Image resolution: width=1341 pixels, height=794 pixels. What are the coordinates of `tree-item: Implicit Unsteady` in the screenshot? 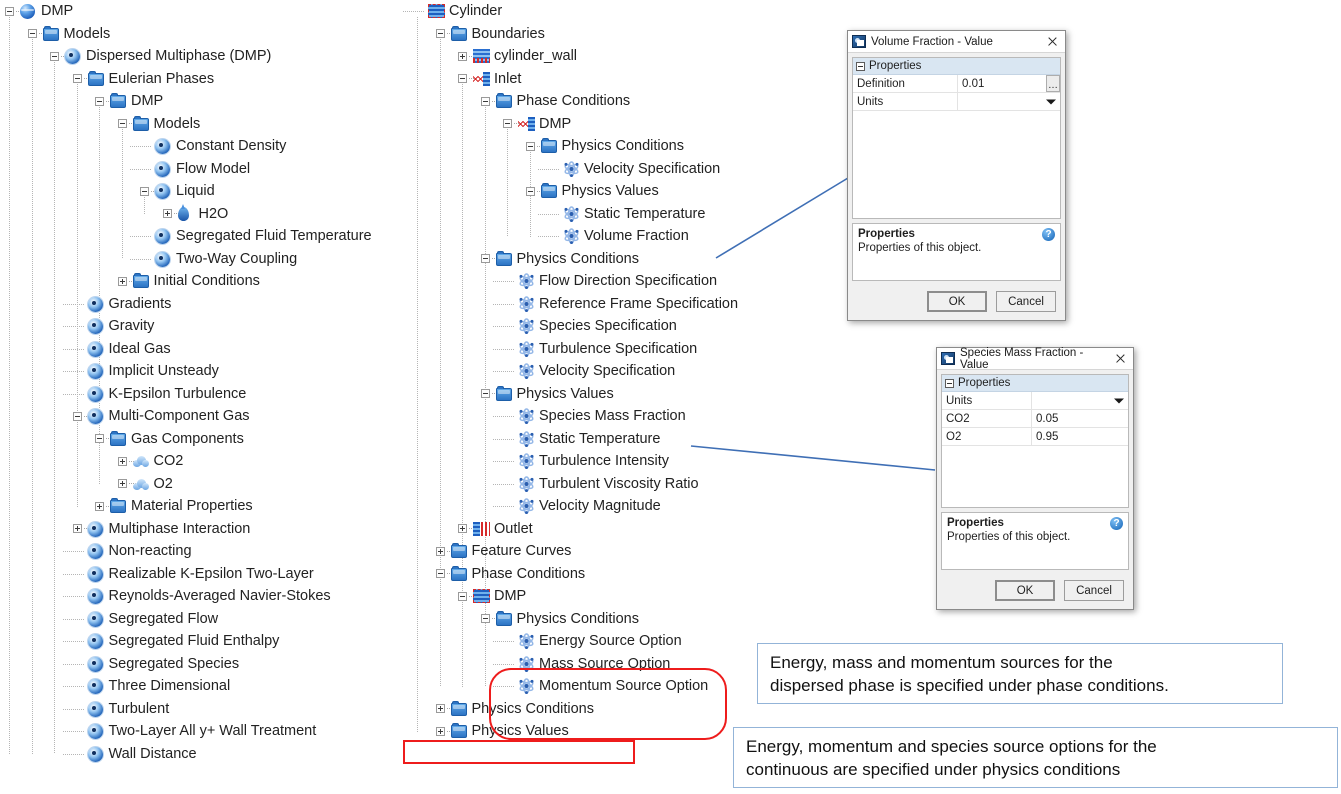 It's located at (196, 371).